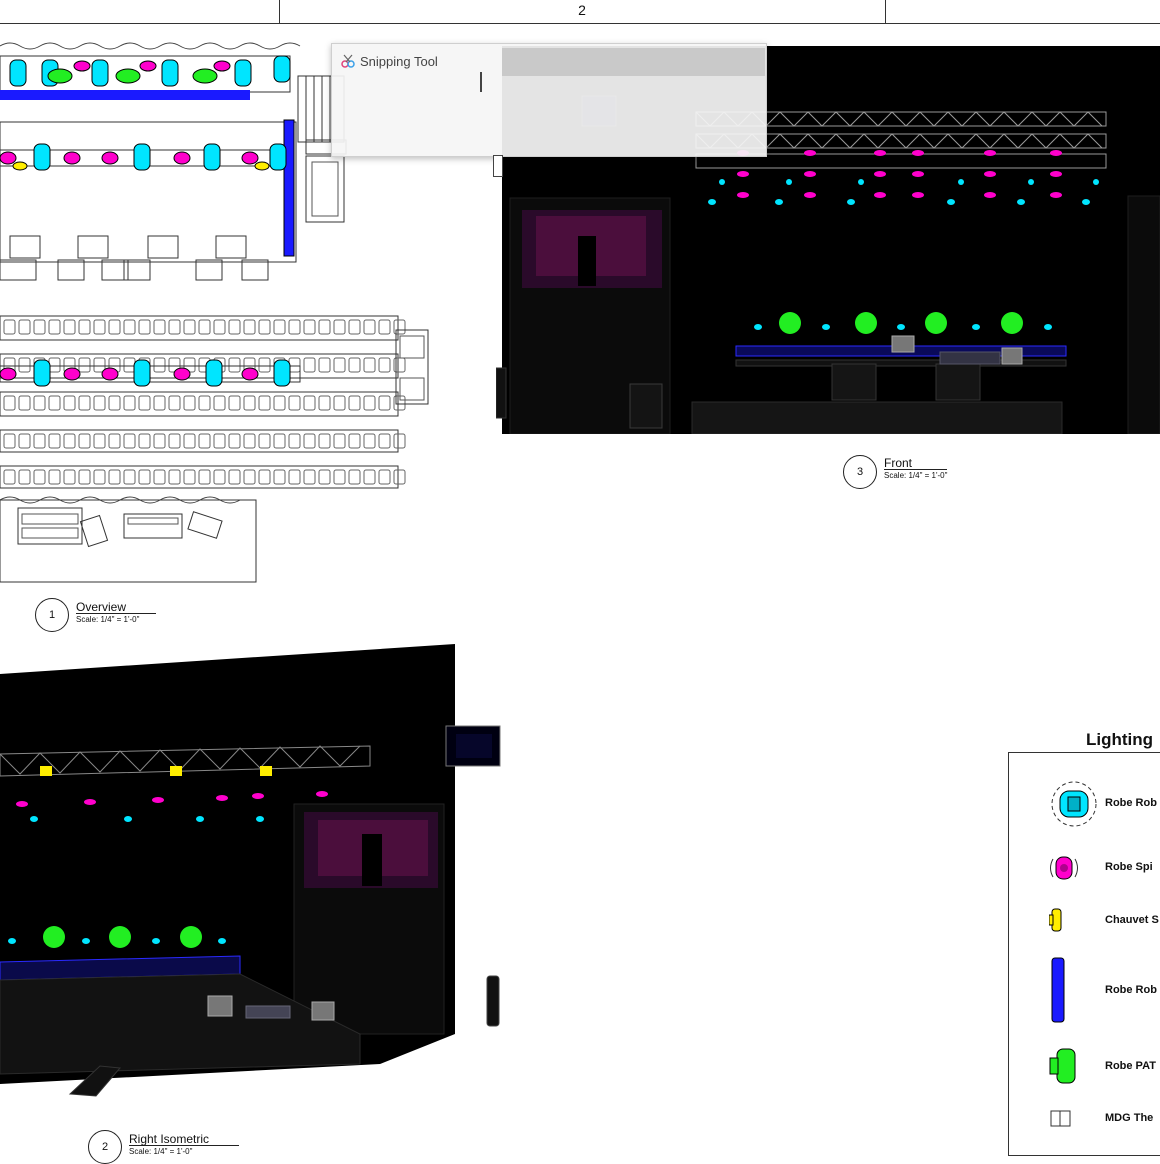  Describe the element at coordinates (1060, 1118) in the screenshot. I see `mdg-hazer-icon` at that location.